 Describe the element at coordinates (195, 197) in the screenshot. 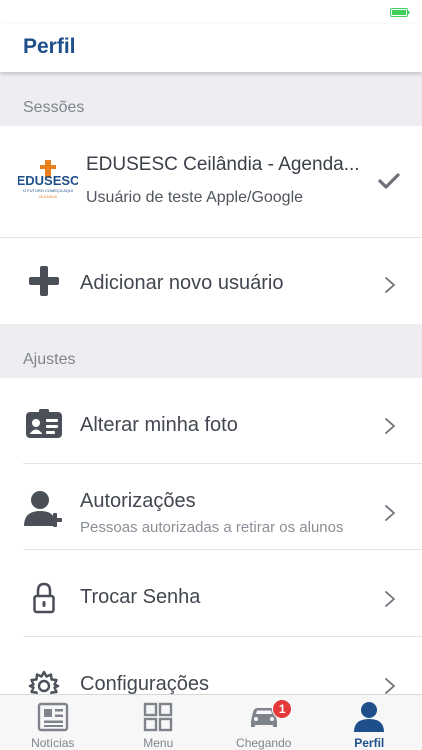

I see `session-subtitle: Usuário de teste Apple/Google` at that location.